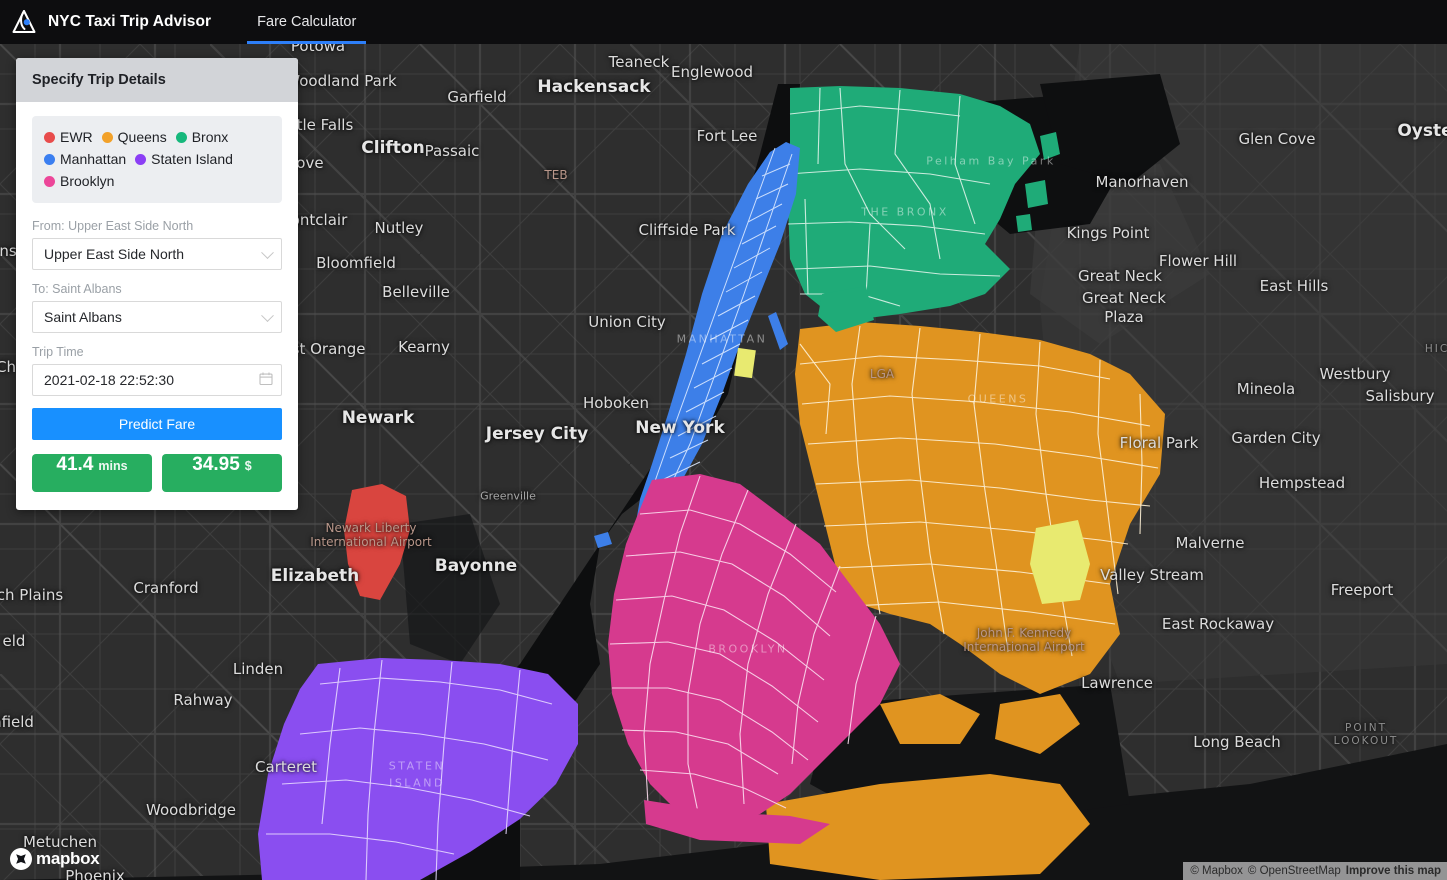 This screenshot has height=880, width=1447. I want to click on tab-label: Fare Calculator, so click(307, 22).